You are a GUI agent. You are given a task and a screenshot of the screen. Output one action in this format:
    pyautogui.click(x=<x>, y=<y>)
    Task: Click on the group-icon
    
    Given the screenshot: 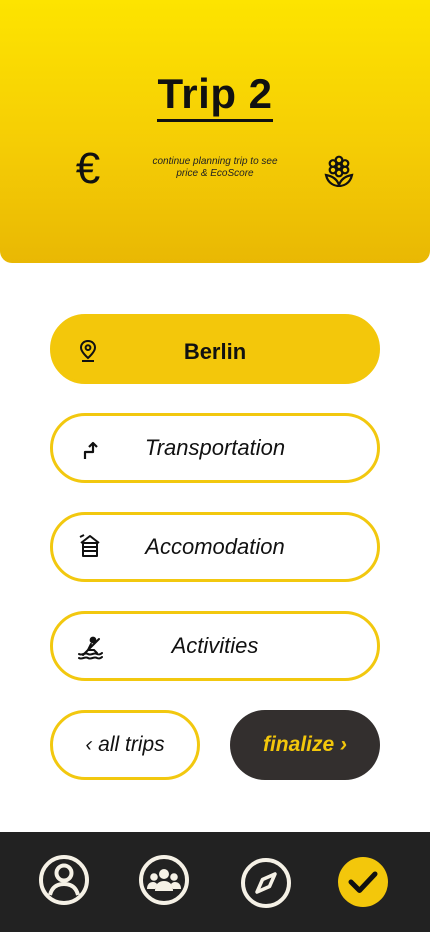 What is the action you would take?
    pyautogui.click(x=164, y=880)
    